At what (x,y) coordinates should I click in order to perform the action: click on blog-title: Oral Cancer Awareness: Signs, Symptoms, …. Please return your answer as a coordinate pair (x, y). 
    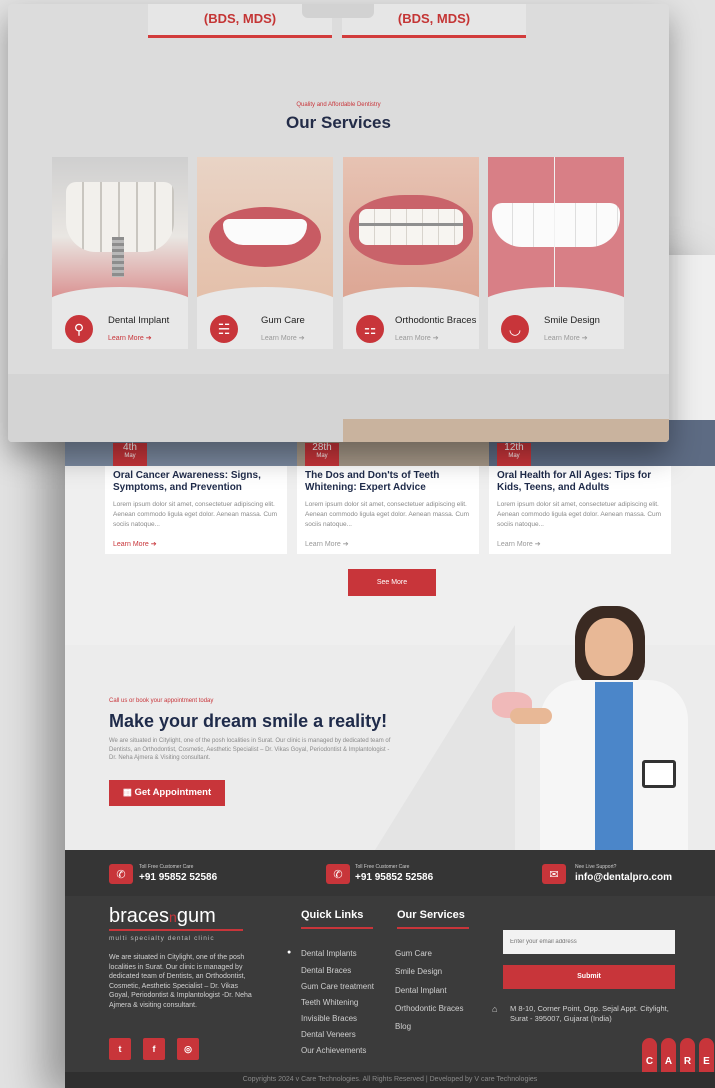
    Looking at the image, I should click on (198, 482).